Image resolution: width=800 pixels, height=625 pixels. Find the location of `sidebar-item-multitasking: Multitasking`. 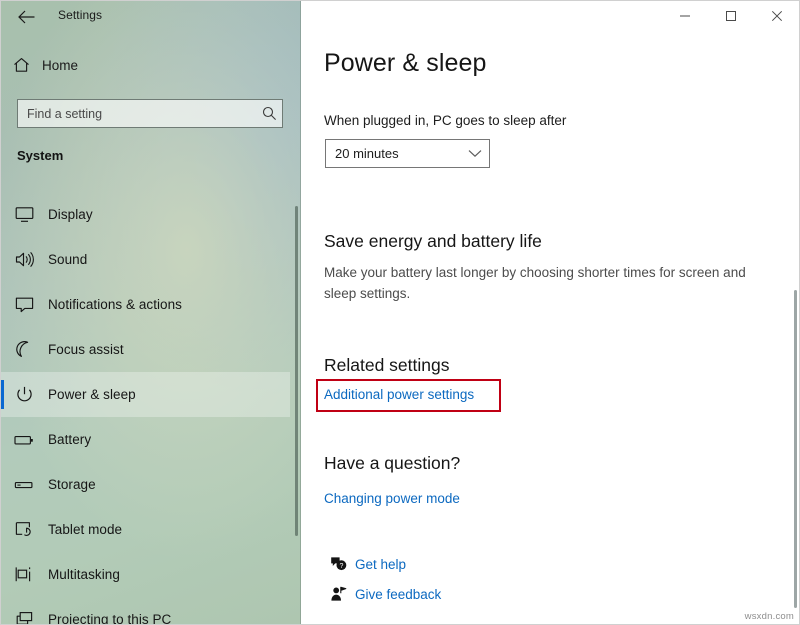

sidebar-item-multitasking: Multitasking is located at coordinates (145, 574).